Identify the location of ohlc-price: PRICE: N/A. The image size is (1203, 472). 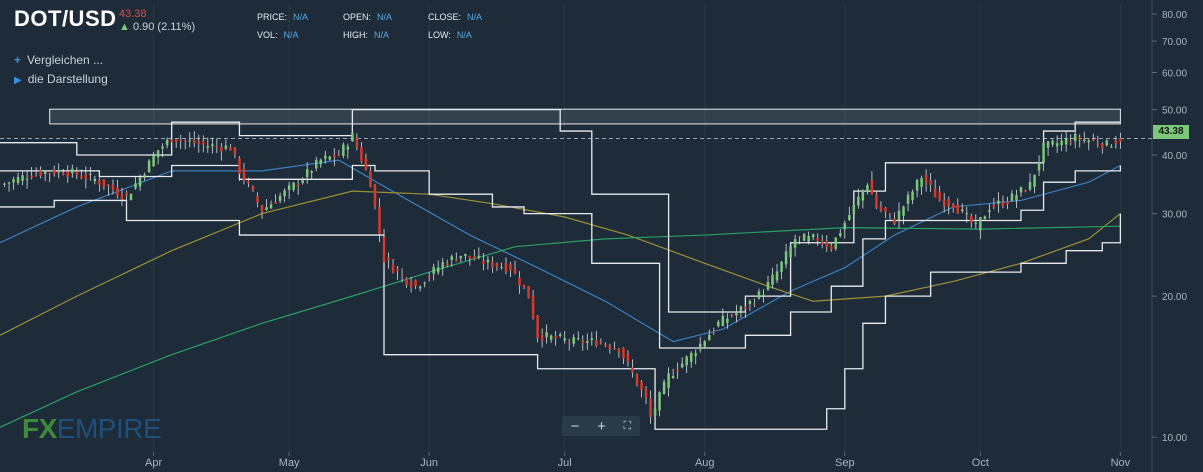
(283, 17).